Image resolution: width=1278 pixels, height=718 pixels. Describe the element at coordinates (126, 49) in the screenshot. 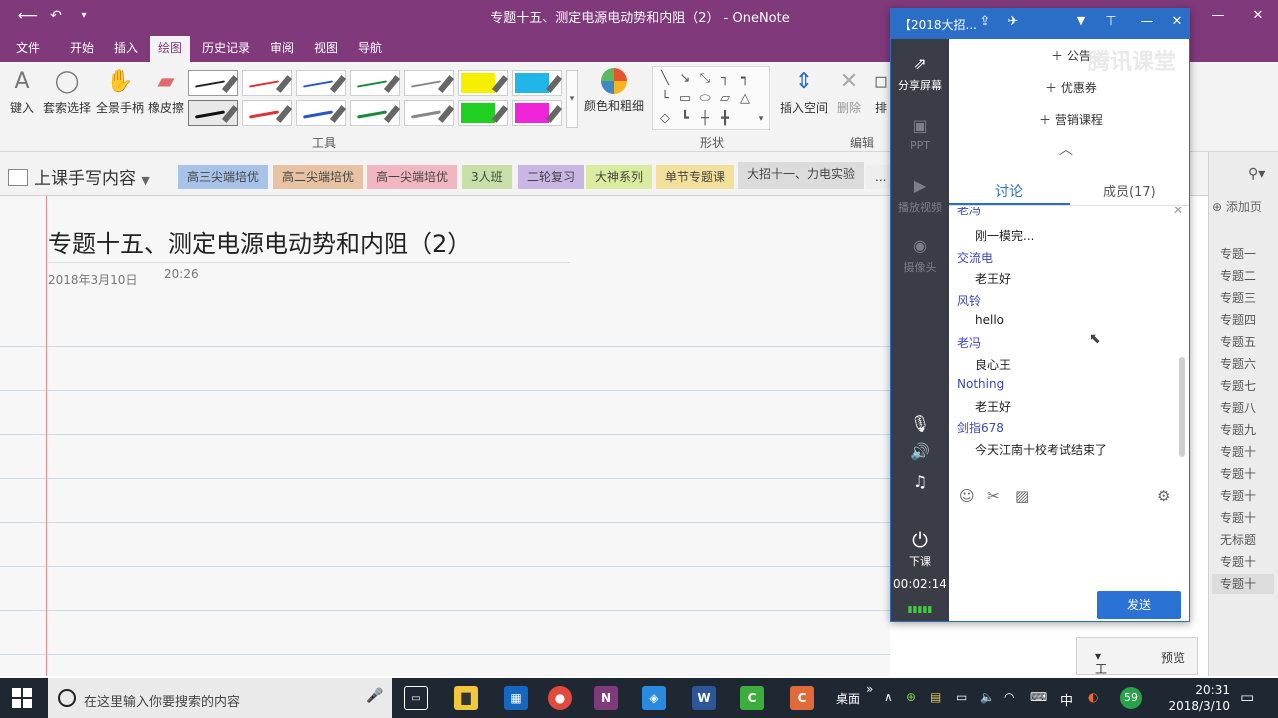

I see `tab-insert: 插入` at that location.